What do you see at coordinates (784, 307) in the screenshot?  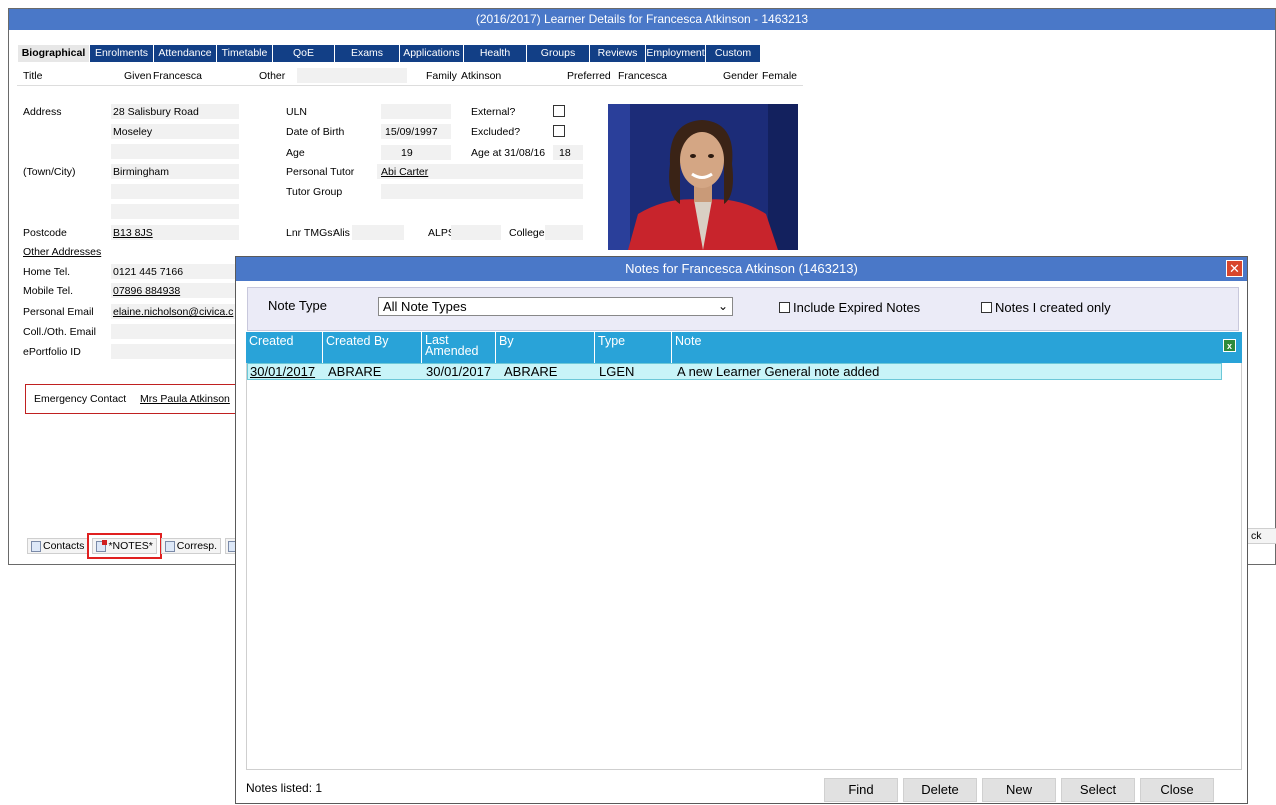 I see `include-expired-checkbox` at bounding box center [784, 307].